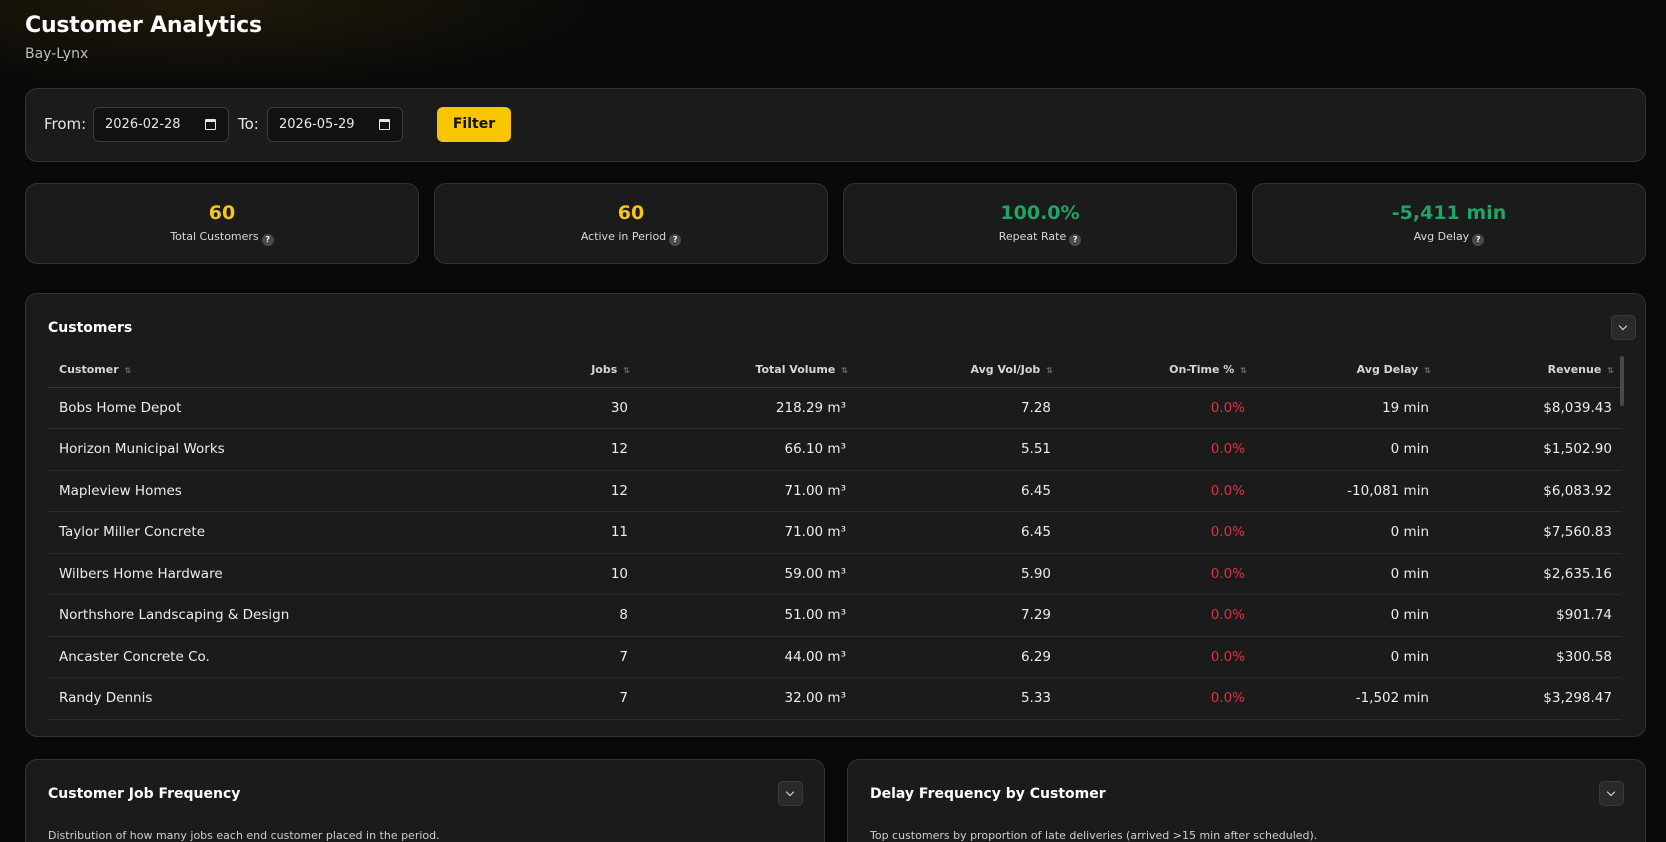  Describe the element at coordinates (1449, 213) in the screenshot. I see `stat-value: -5,411 min` at that location.